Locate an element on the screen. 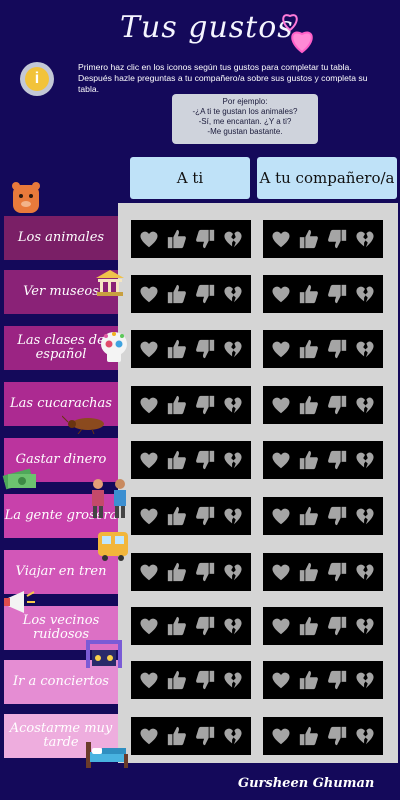 The image size is (400, 800). author-signature: Gursheen Ghuman is located at coordinates (306, 783).